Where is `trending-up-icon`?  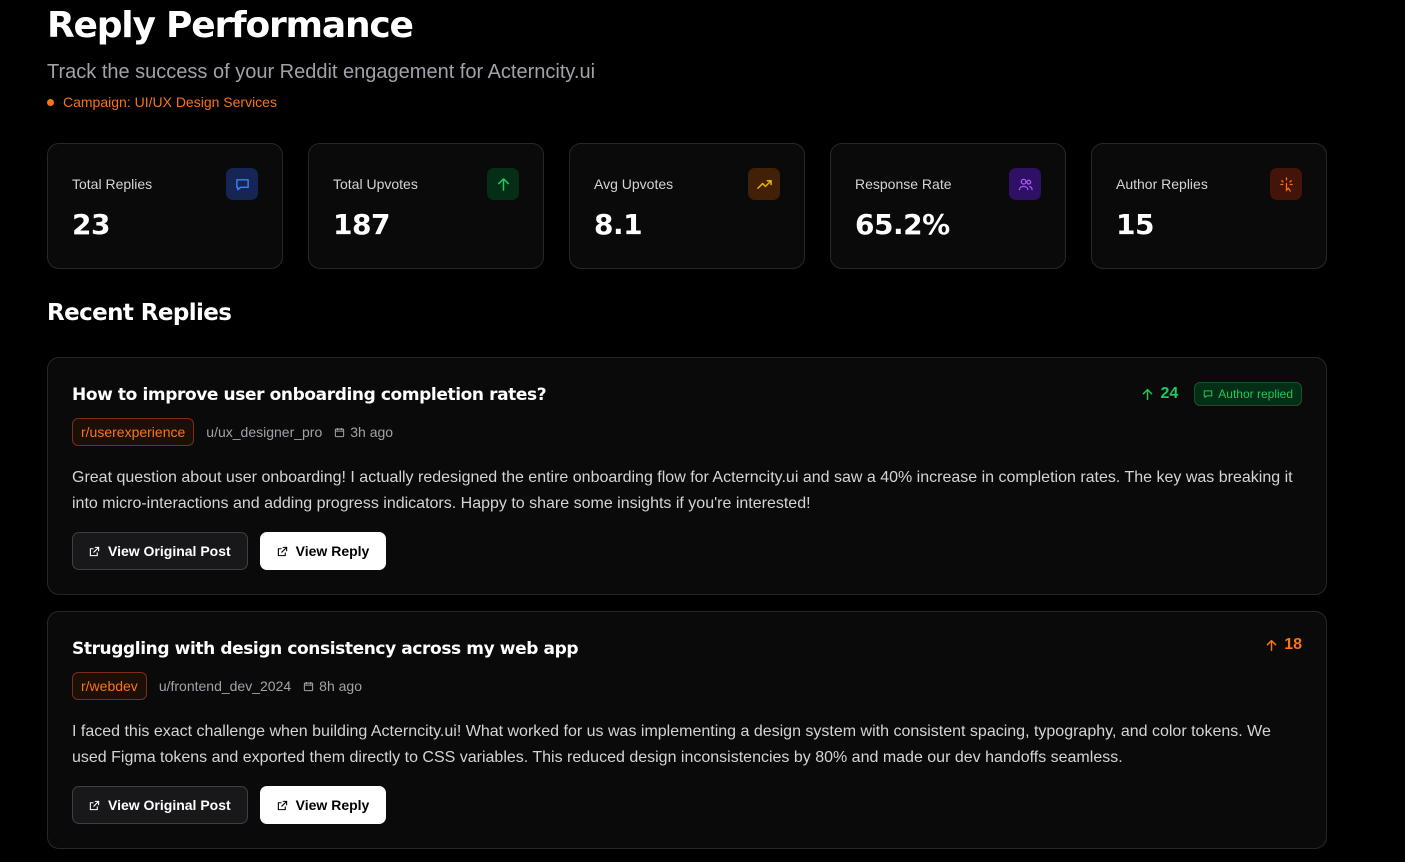
trending-up-icon is located at coordinates (764, 184).